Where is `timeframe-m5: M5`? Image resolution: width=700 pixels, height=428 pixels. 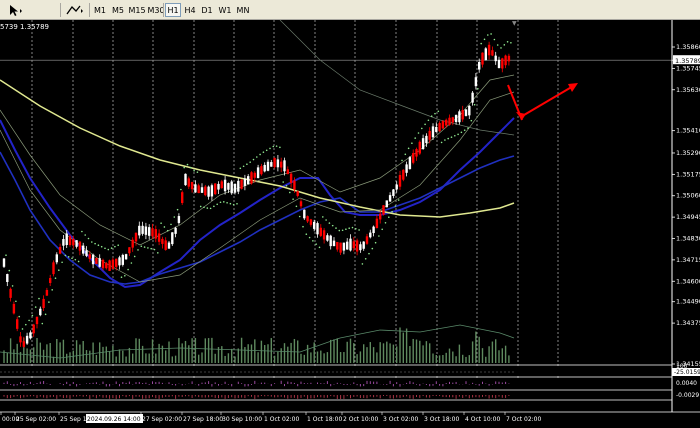 timeframe-m5: M5 is located at coordinates (118, 10).